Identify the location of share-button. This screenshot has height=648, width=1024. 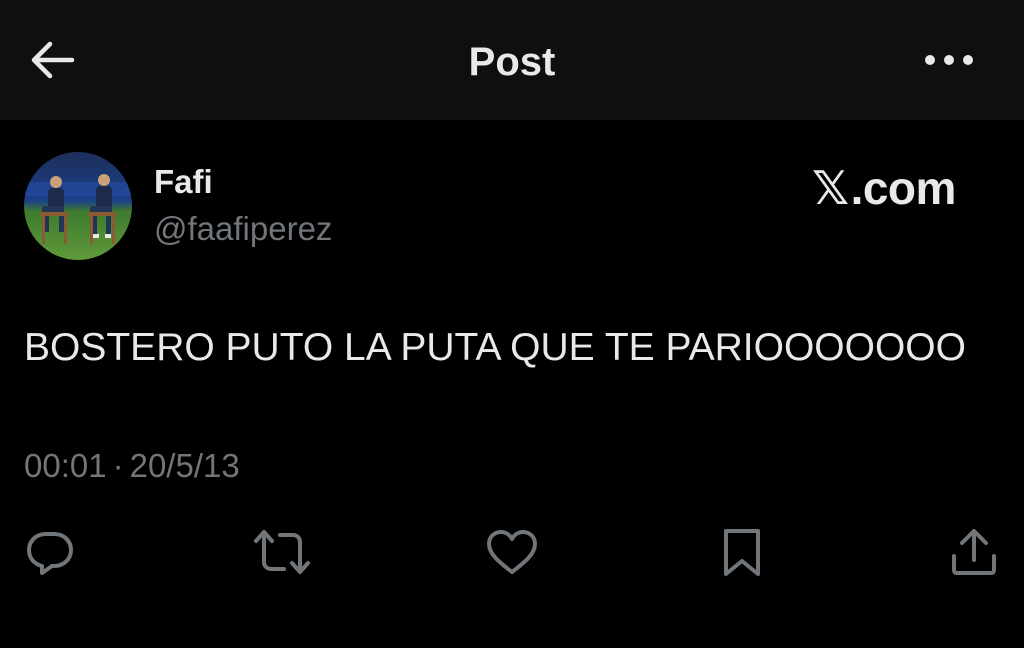
(974, 554).